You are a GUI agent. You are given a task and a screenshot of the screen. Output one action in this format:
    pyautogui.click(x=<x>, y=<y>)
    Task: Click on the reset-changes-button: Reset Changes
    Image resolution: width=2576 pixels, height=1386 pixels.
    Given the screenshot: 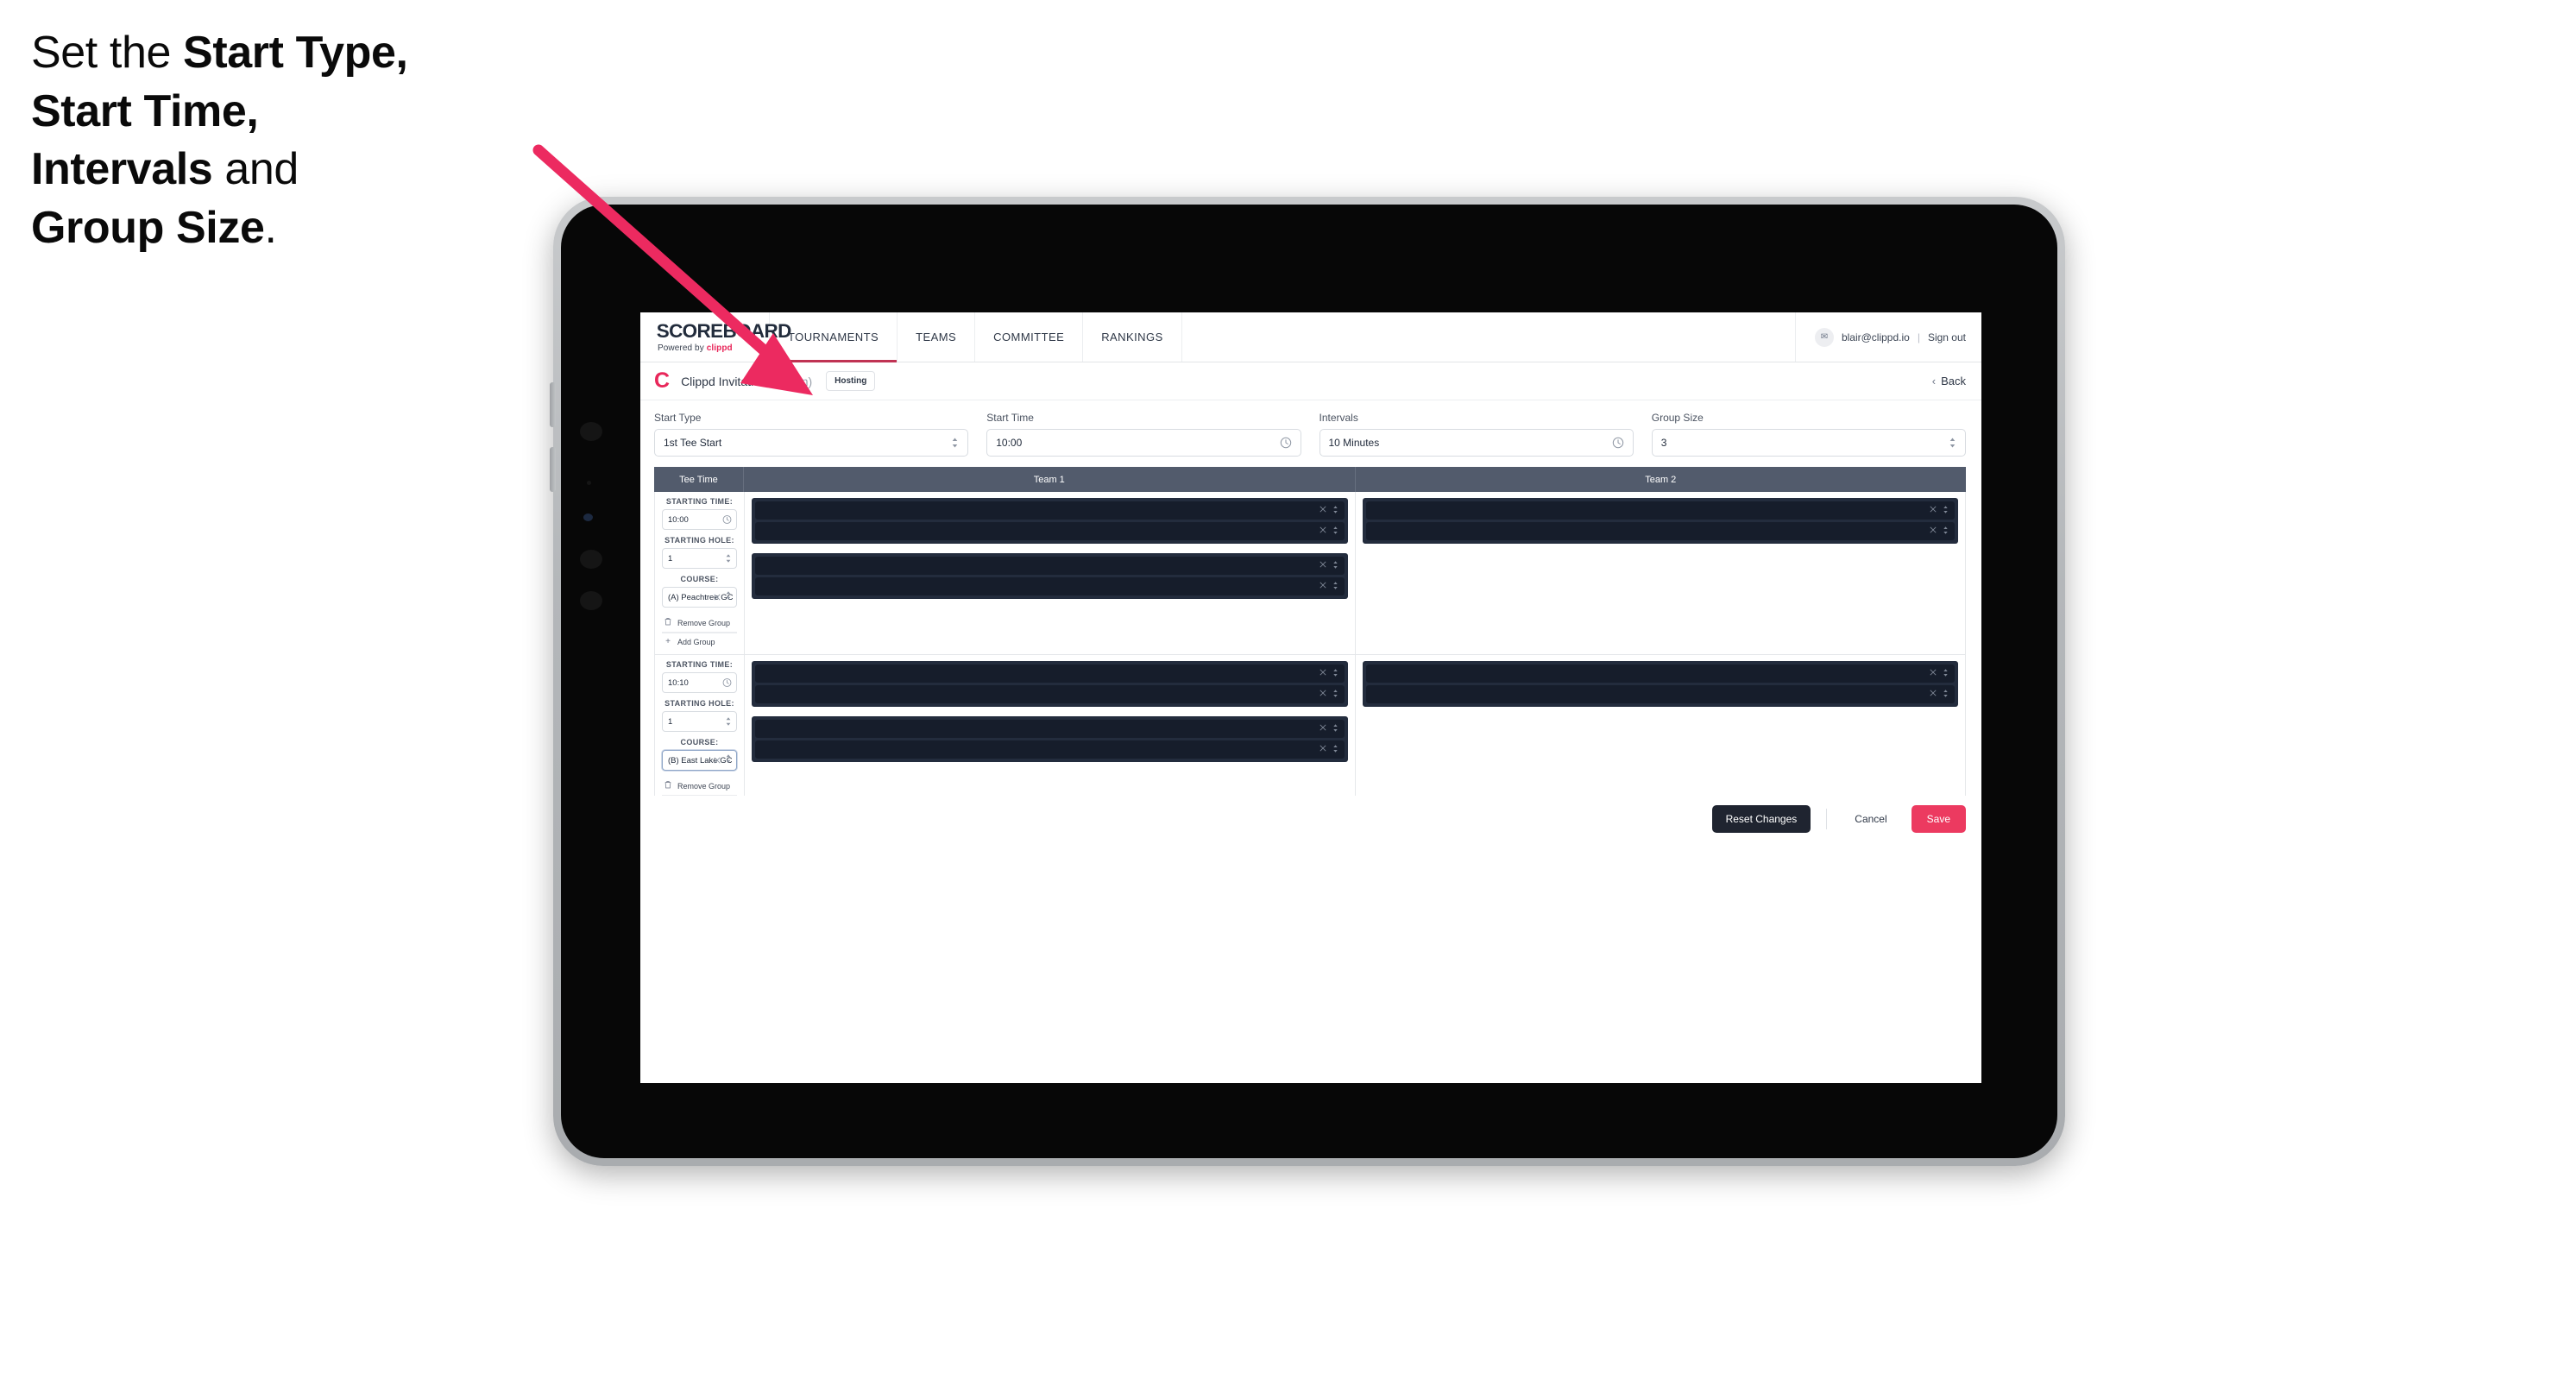 What is the action you would take?
    pyautogui.click(x=1761, y=819)
    